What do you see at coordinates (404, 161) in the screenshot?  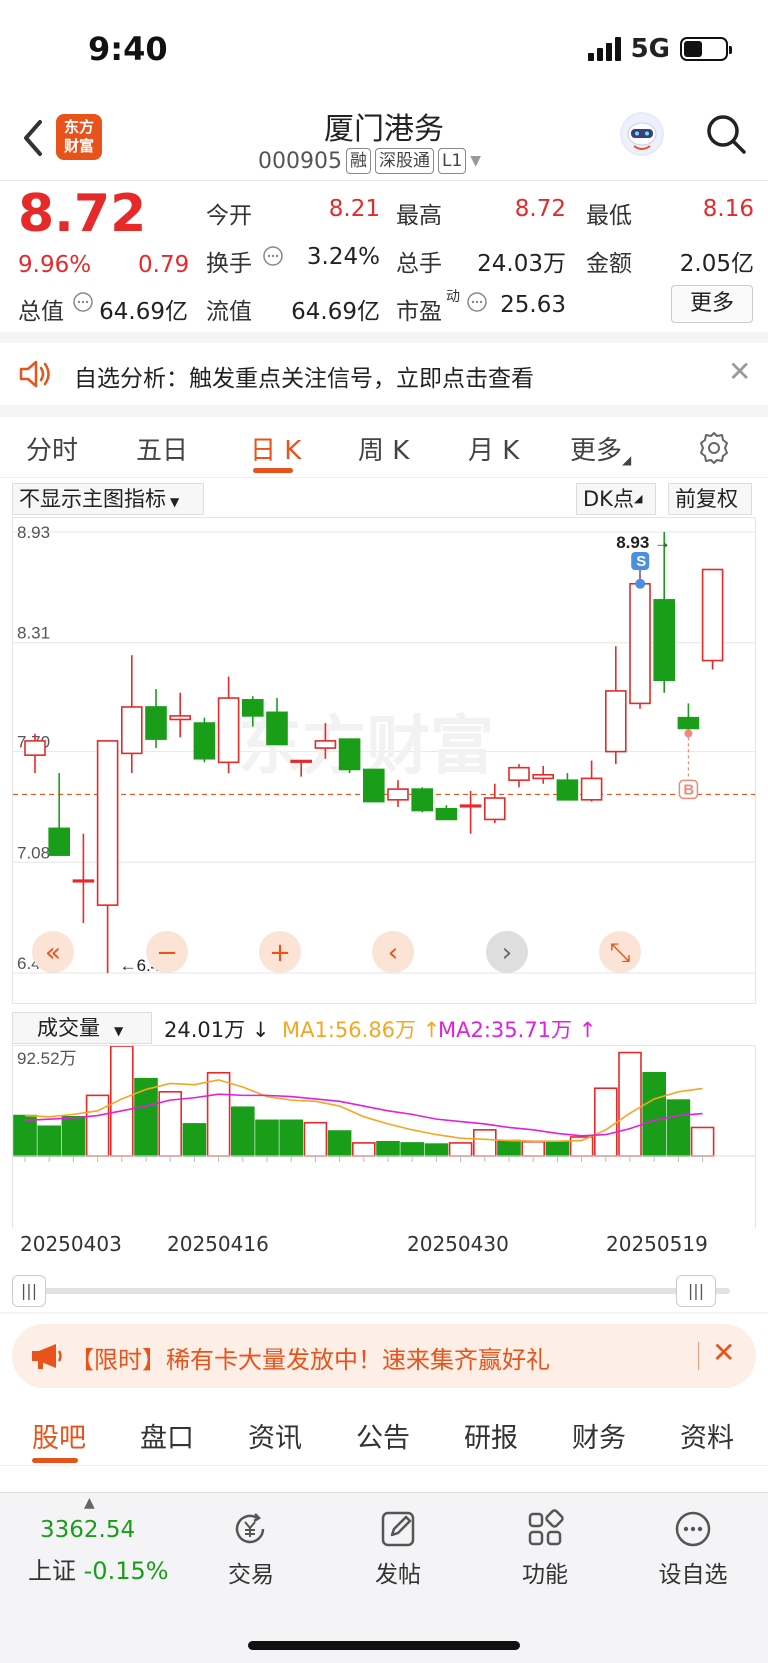 I see `tag-connect: 深股通` at bounding box center [404, 161].